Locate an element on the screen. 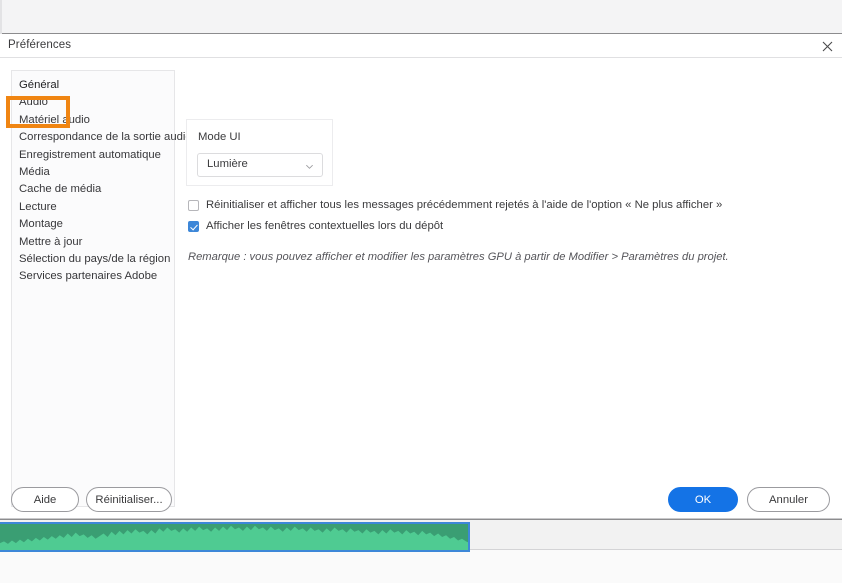  audio-waveform is located at coordinates (234, 537).